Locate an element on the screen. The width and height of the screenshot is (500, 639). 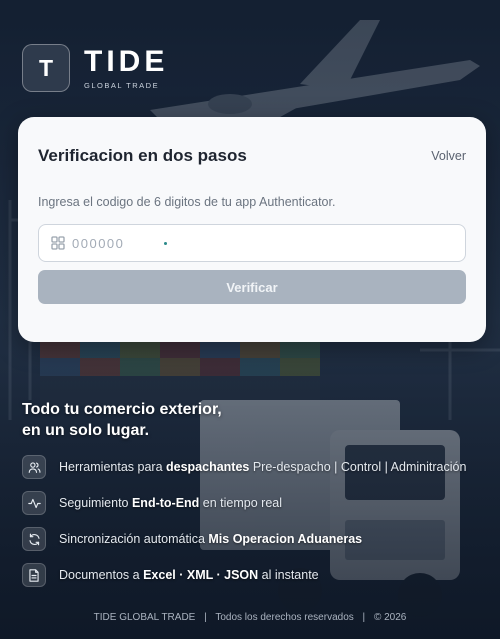
code-field is located at coordinates (252, 243).